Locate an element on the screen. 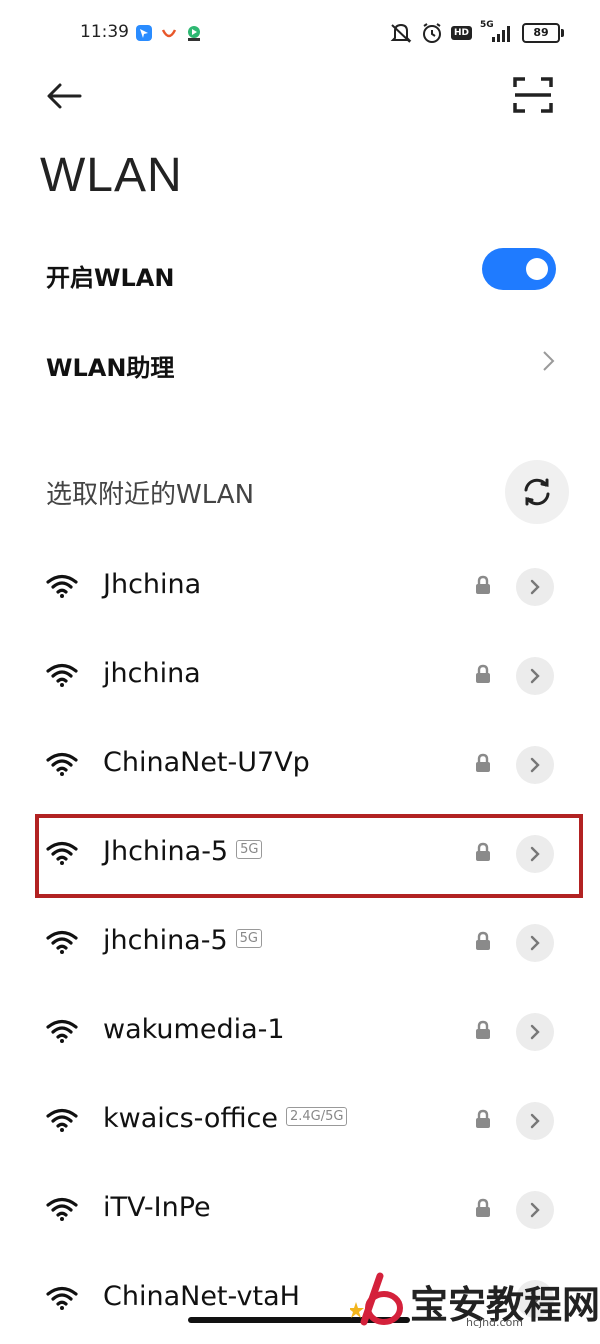  network-row: Jhchina is located at coordinates (300, 587).